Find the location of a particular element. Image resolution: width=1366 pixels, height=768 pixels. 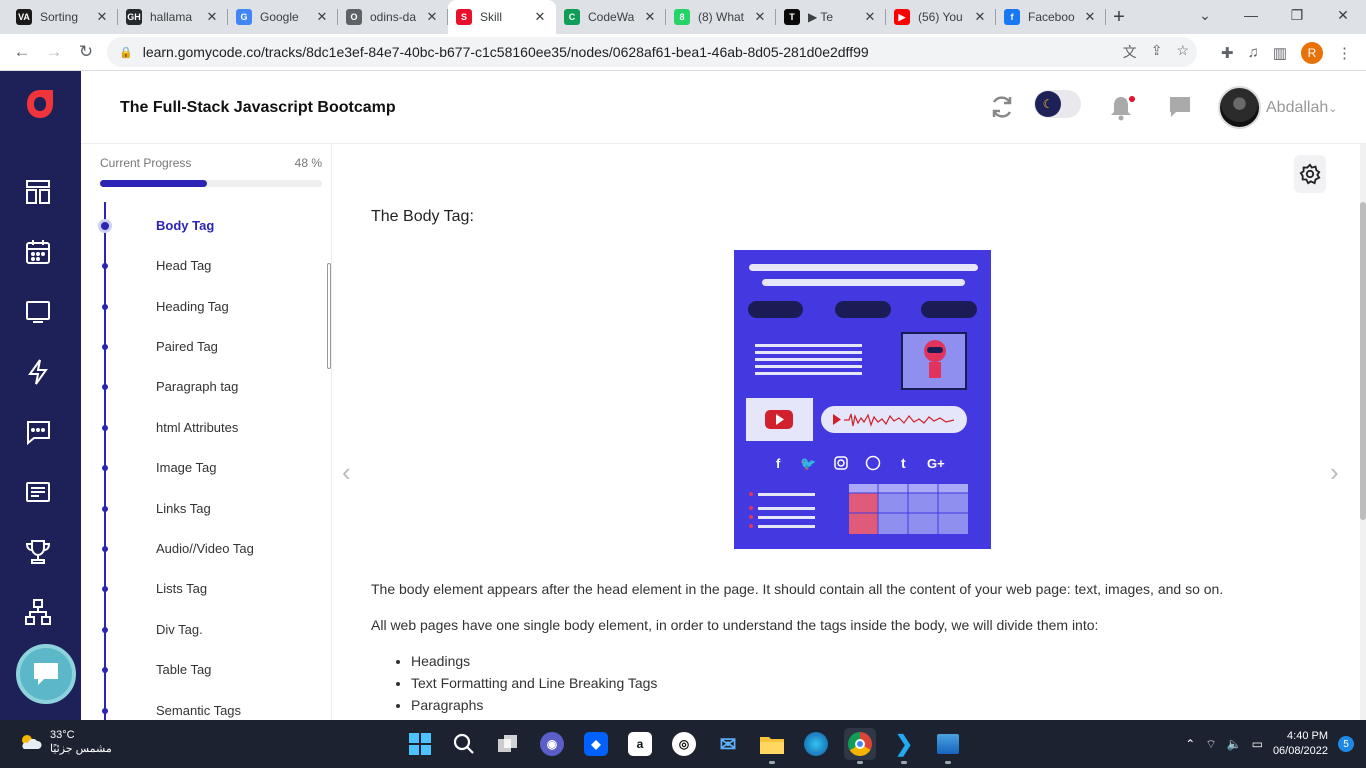

vscode-icon: ❯ is located at coordinates (904, 746).